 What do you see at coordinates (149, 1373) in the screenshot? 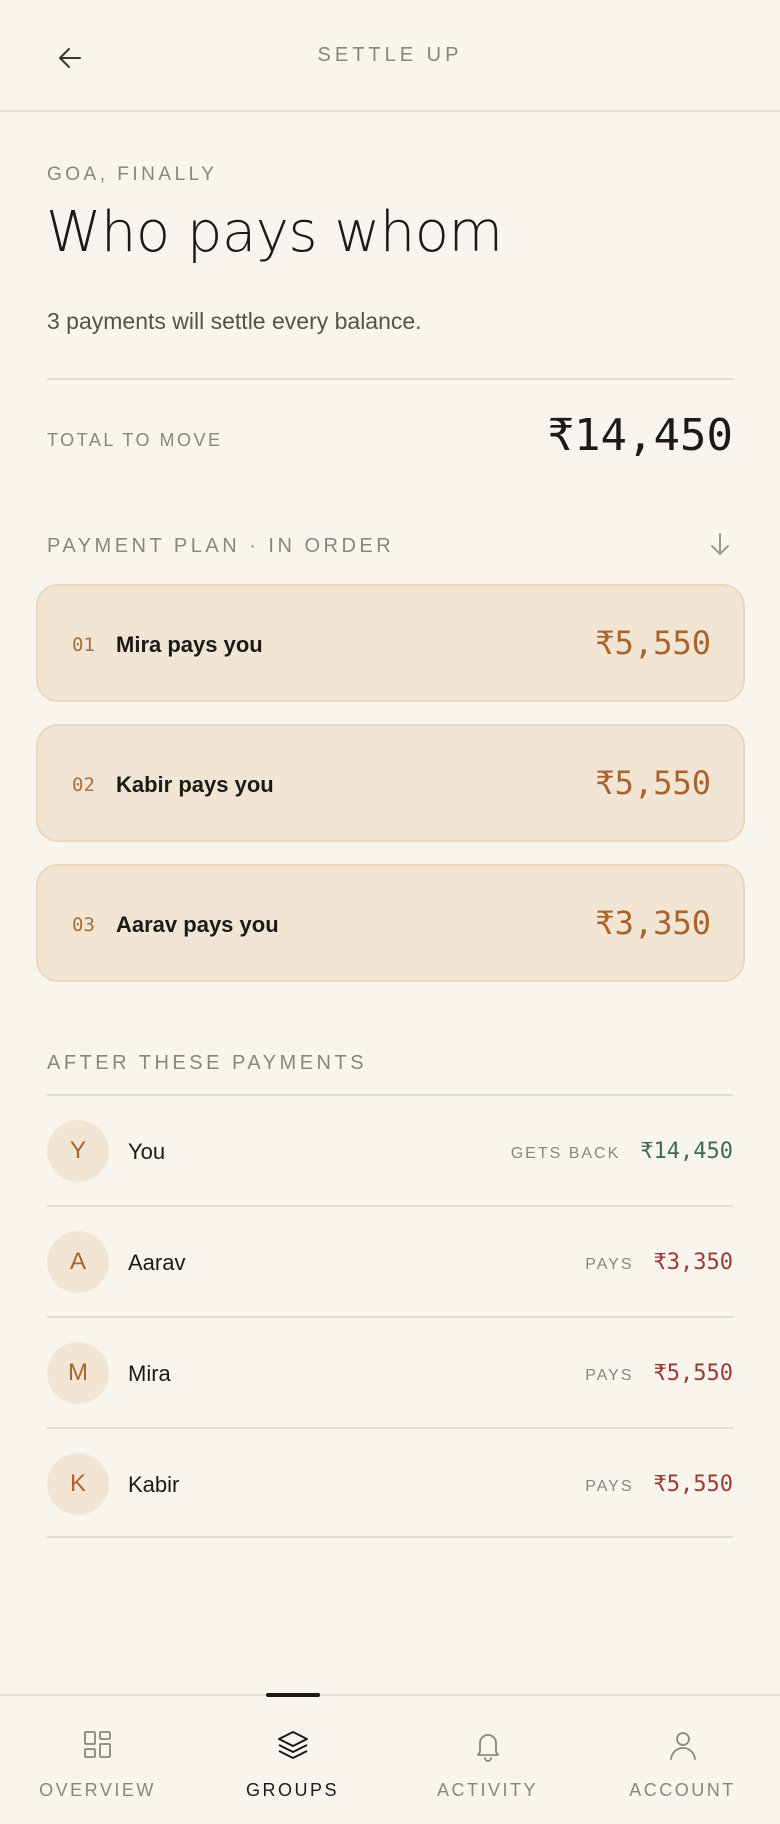
I see `member-name: Mira` at bounding box center [149, 1373].